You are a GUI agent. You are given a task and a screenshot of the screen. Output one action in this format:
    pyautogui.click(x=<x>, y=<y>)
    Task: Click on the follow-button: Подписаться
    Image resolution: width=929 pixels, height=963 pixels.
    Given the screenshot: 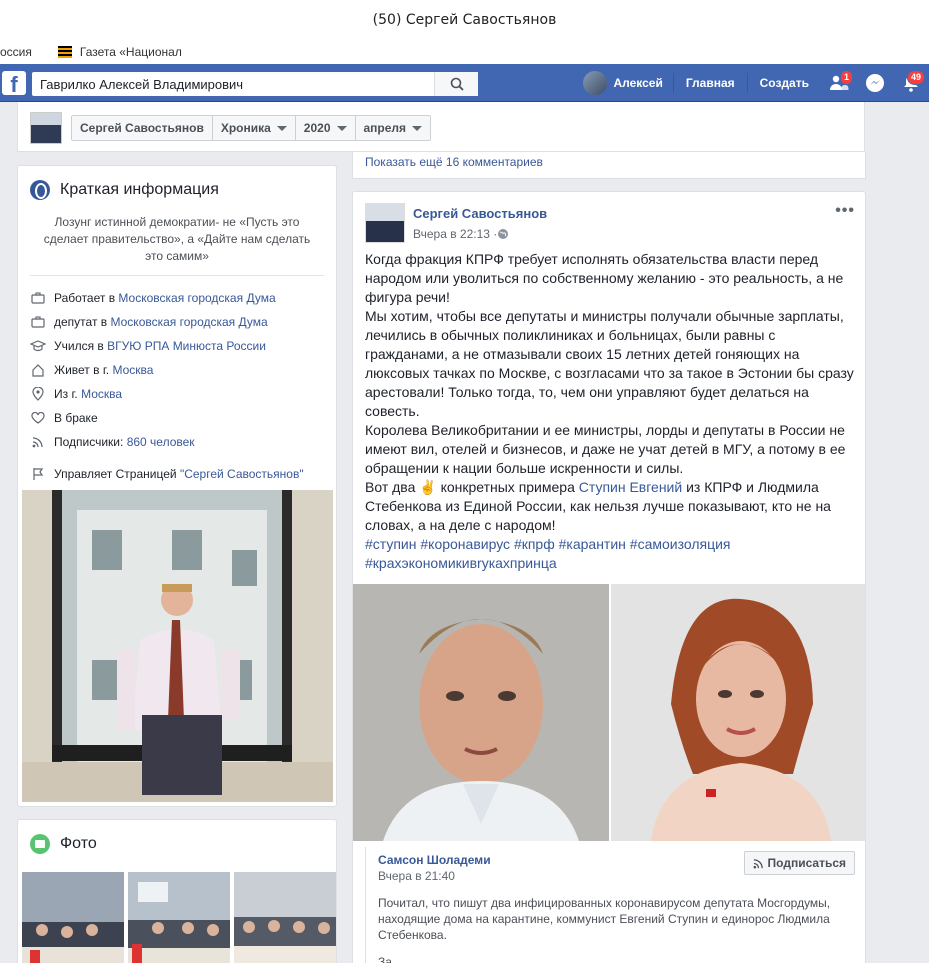 What is the action you would take?
    pyautogui.click(x=799, y=863)
    